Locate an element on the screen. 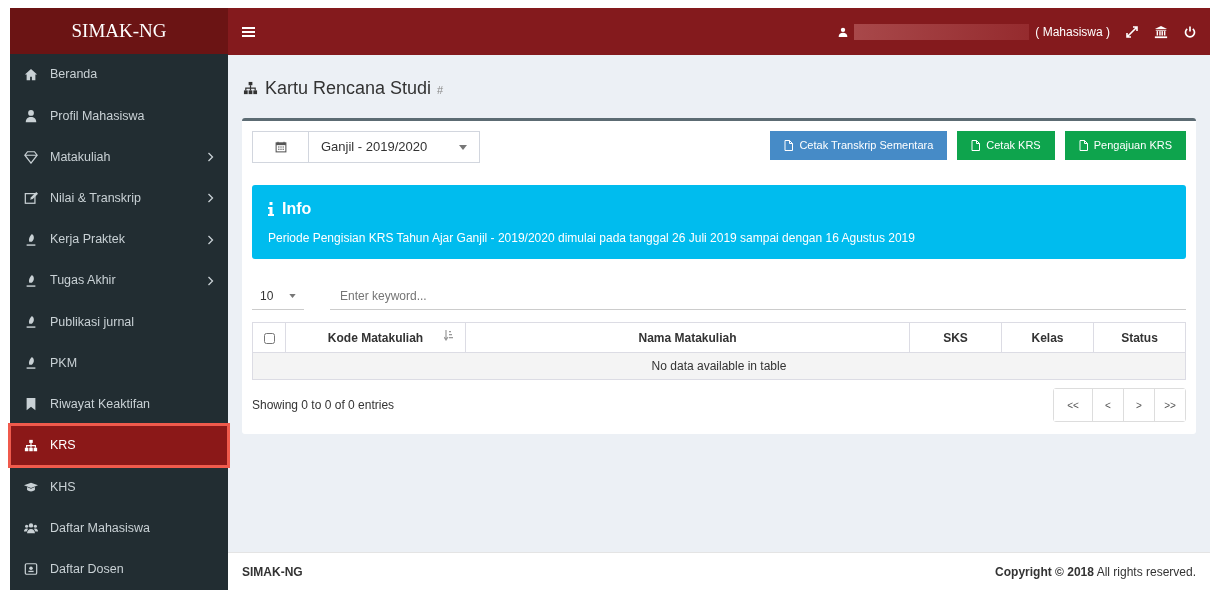  column-header: Kode Matakuliah is located at coordinates (375, 337).